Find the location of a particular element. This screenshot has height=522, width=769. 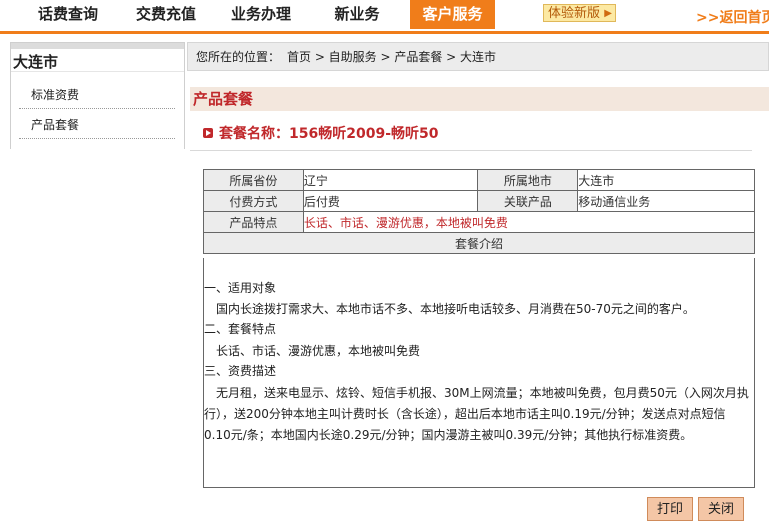

feature-label: 产品特点 is located at coordinates (253, 222).